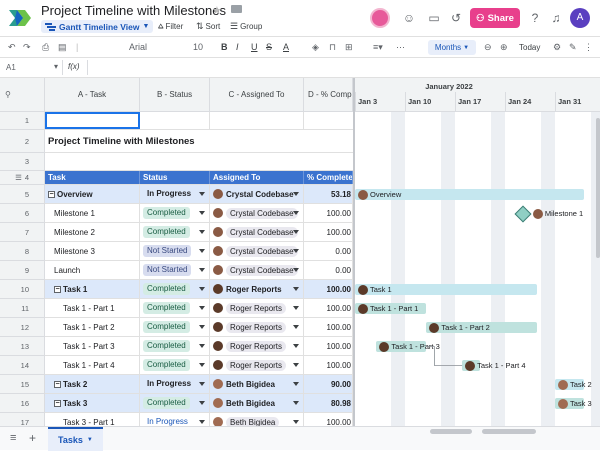  Describe the element at coordinates (400, 47) in the screenshot. I see `wrap-icon: ⋯` at that location.